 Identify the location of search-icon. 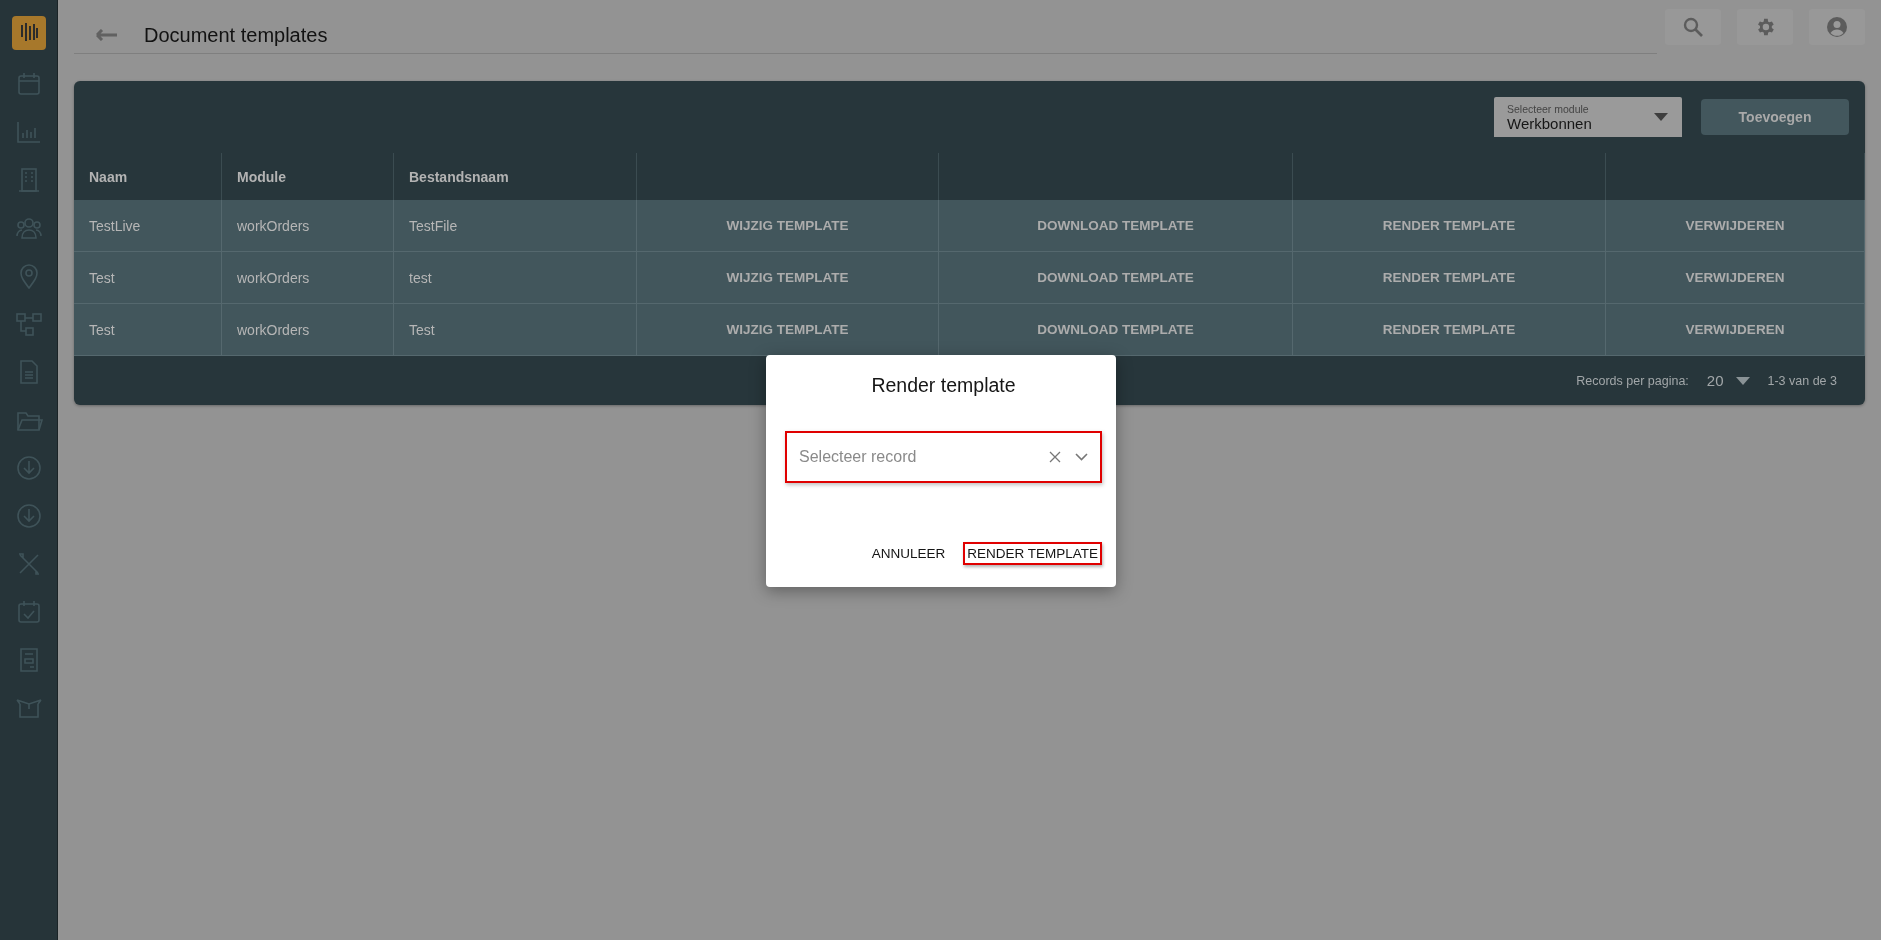
(1693, 27).